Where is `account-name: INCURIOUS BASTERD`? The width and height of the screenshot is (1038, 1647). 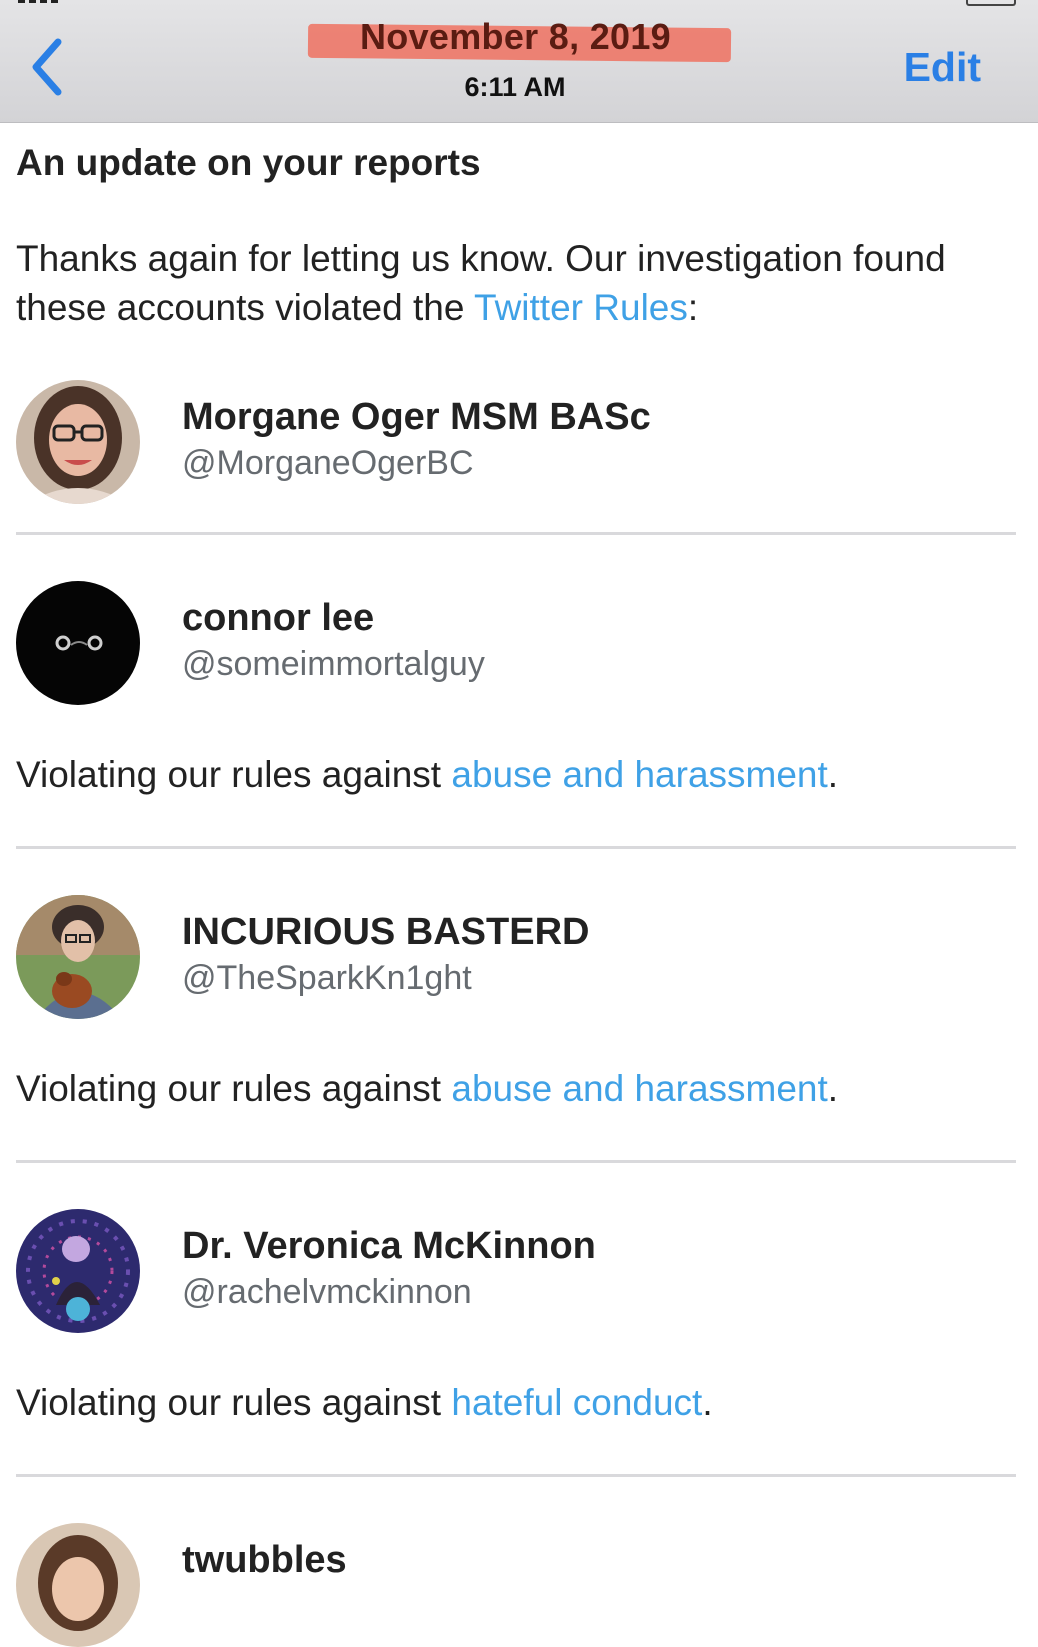 account-name: INCURIOUS BASTERD is located at coordinates (386, 932).